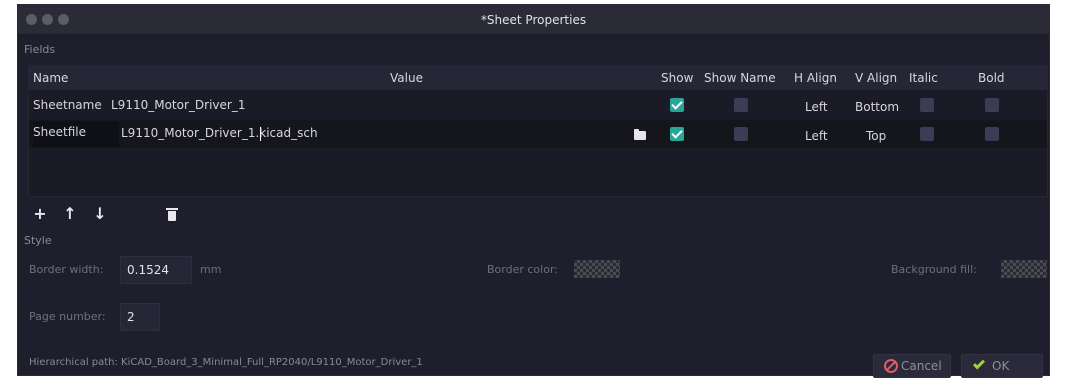  What do you see at coordinates (923, 78) in the screenshot?
I see `column-header-italic: Italic` at bounding box center [923, 78].